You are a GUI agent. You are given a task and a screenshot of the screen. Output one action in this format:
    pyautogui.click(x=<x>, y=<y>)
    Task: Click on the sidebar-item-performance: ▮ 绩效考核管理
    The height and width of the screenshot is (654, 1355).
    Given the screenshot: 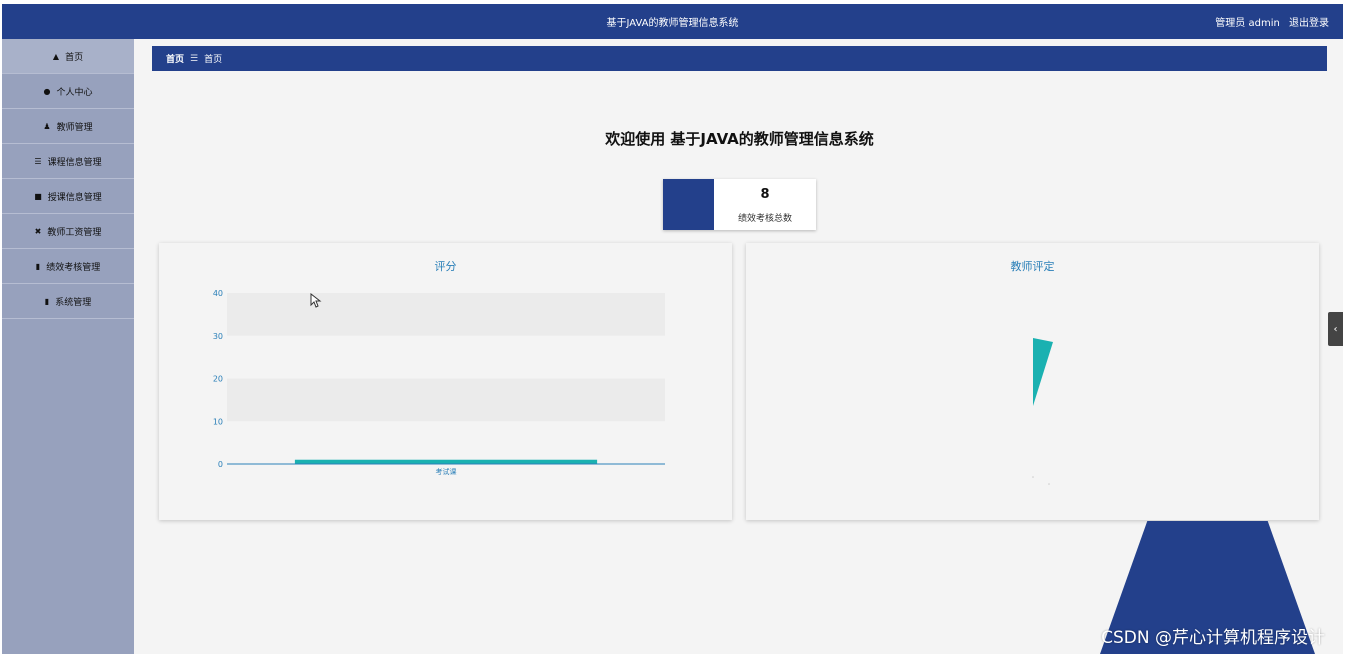 What is the action you would take?
    pyautogui.click(x=68, y=266)
    